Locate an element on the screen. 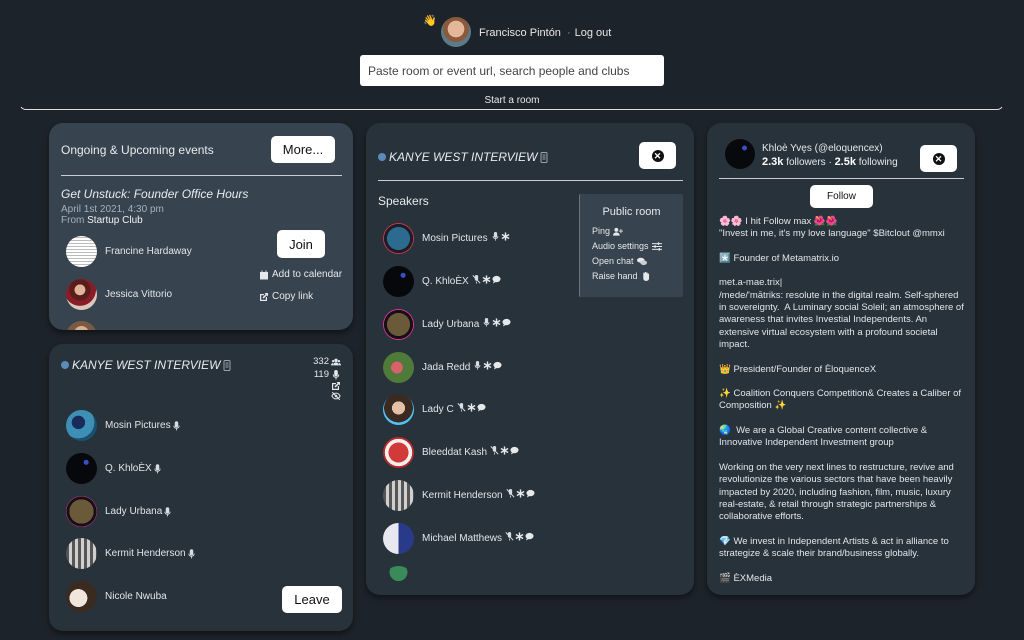  participant-item: Kermit Henderson is located at coordinates (130, 553).